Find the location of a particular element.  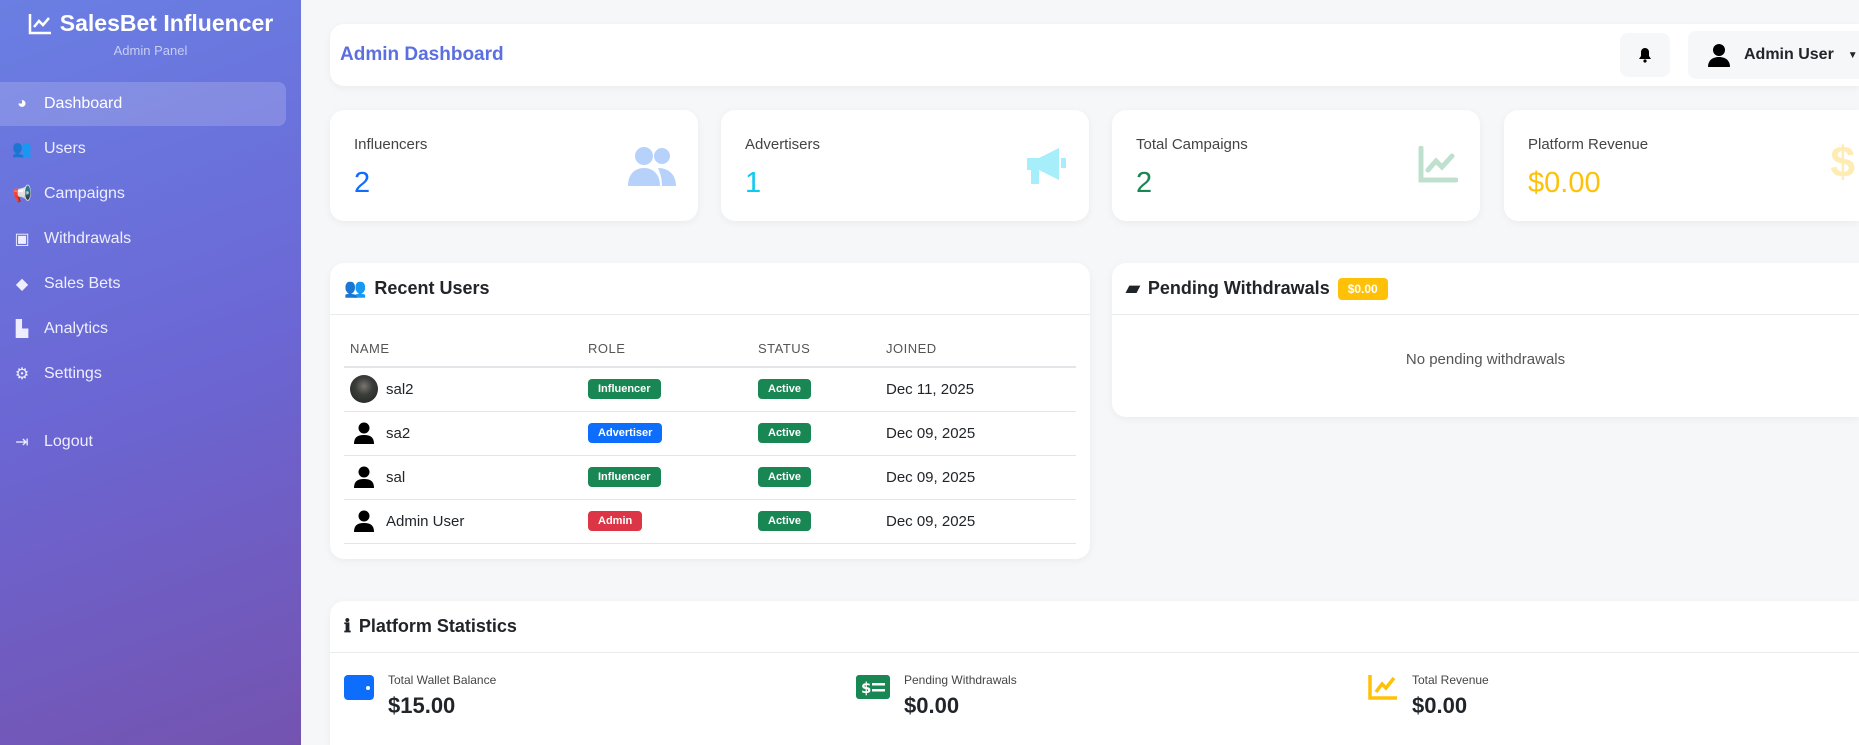

empty-message: No pending withdrawals is located at coordinates (1485, 359).